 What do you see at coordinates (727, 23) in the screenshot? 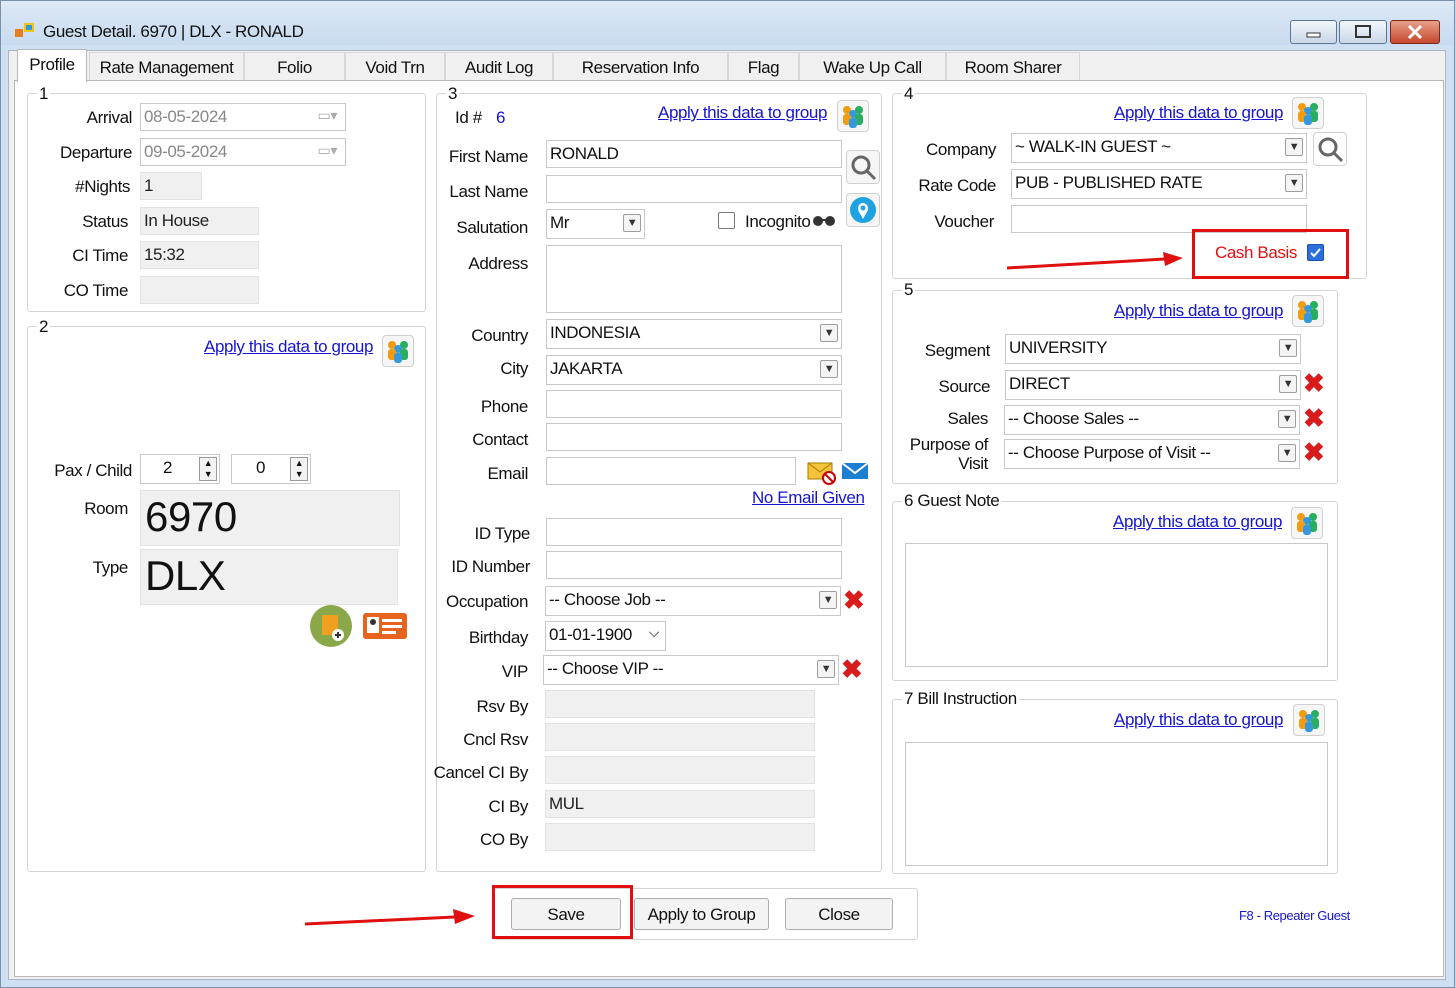
I see `title-bar: Guest Detail. 6970 | DLX - RONALD` at bounding box center [727, 23].